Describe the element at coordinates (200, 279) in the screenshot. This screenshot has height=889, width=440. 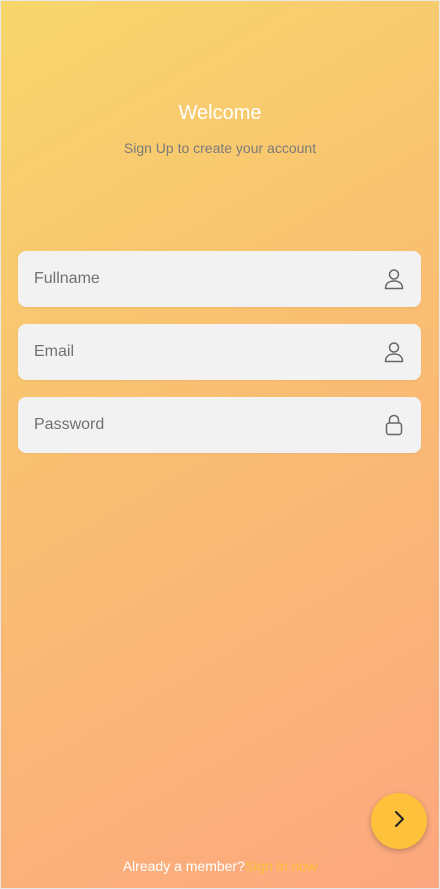
I see `fullname-input` at that location.